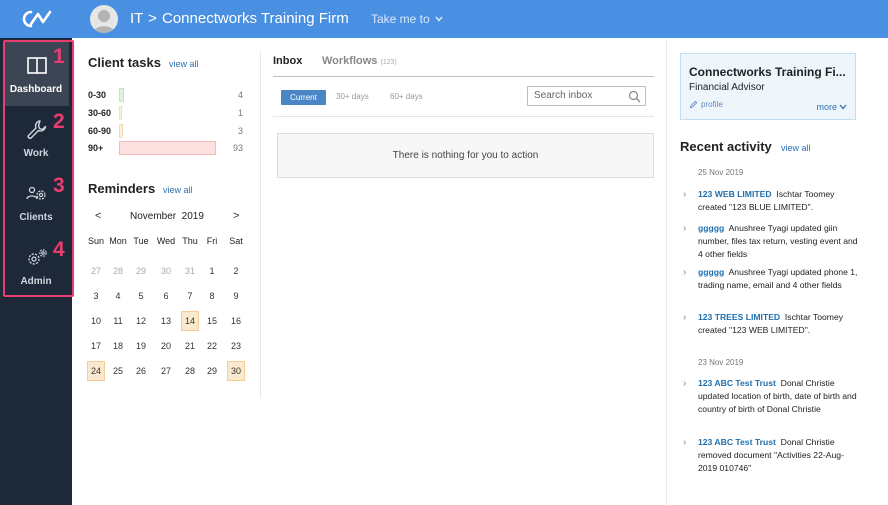  I want to click on clients-gear-icon, so click(36, 193).